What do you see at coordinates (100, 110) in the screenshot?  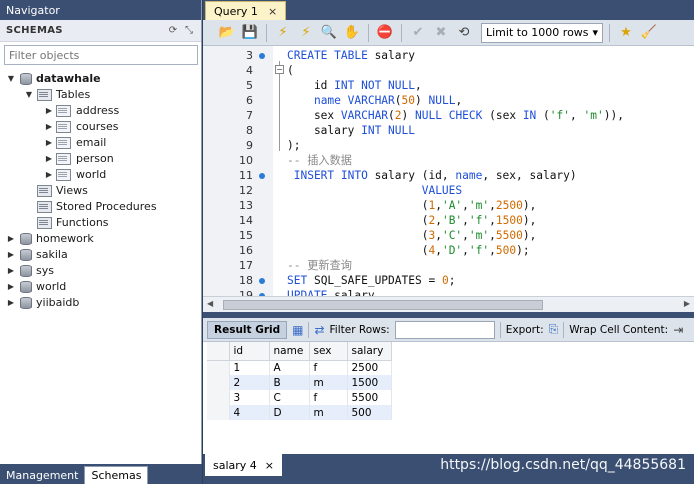 I see `table-item: ▶ address` at bounding box center [100, 110].